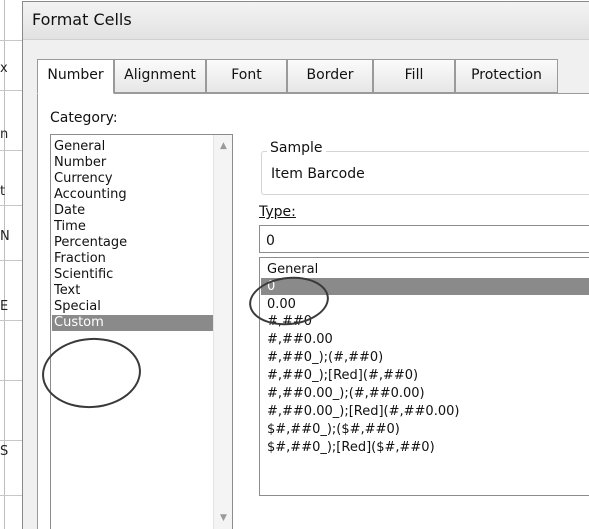 The image size is (589, 529). I want to click on sample-value: Item Barcode, so click(318, 174).